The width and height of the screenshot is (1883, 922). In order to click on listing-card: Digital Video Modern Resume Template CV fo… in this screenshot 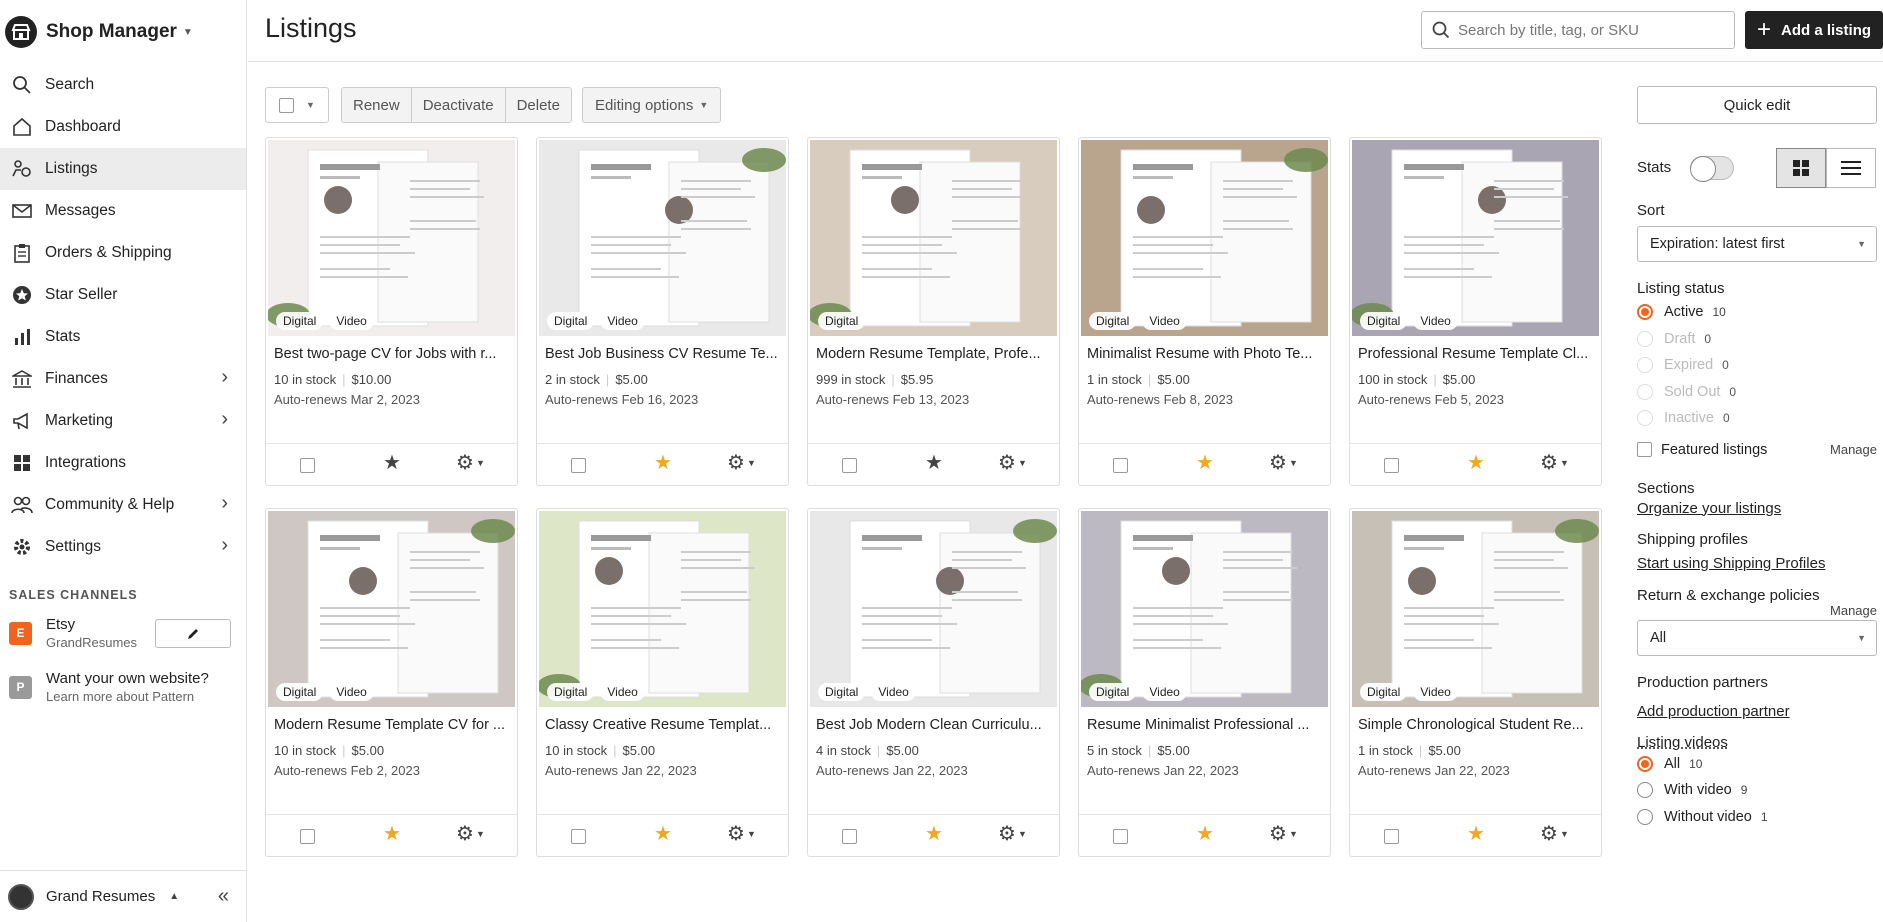, I will do `click(391, 682)`.